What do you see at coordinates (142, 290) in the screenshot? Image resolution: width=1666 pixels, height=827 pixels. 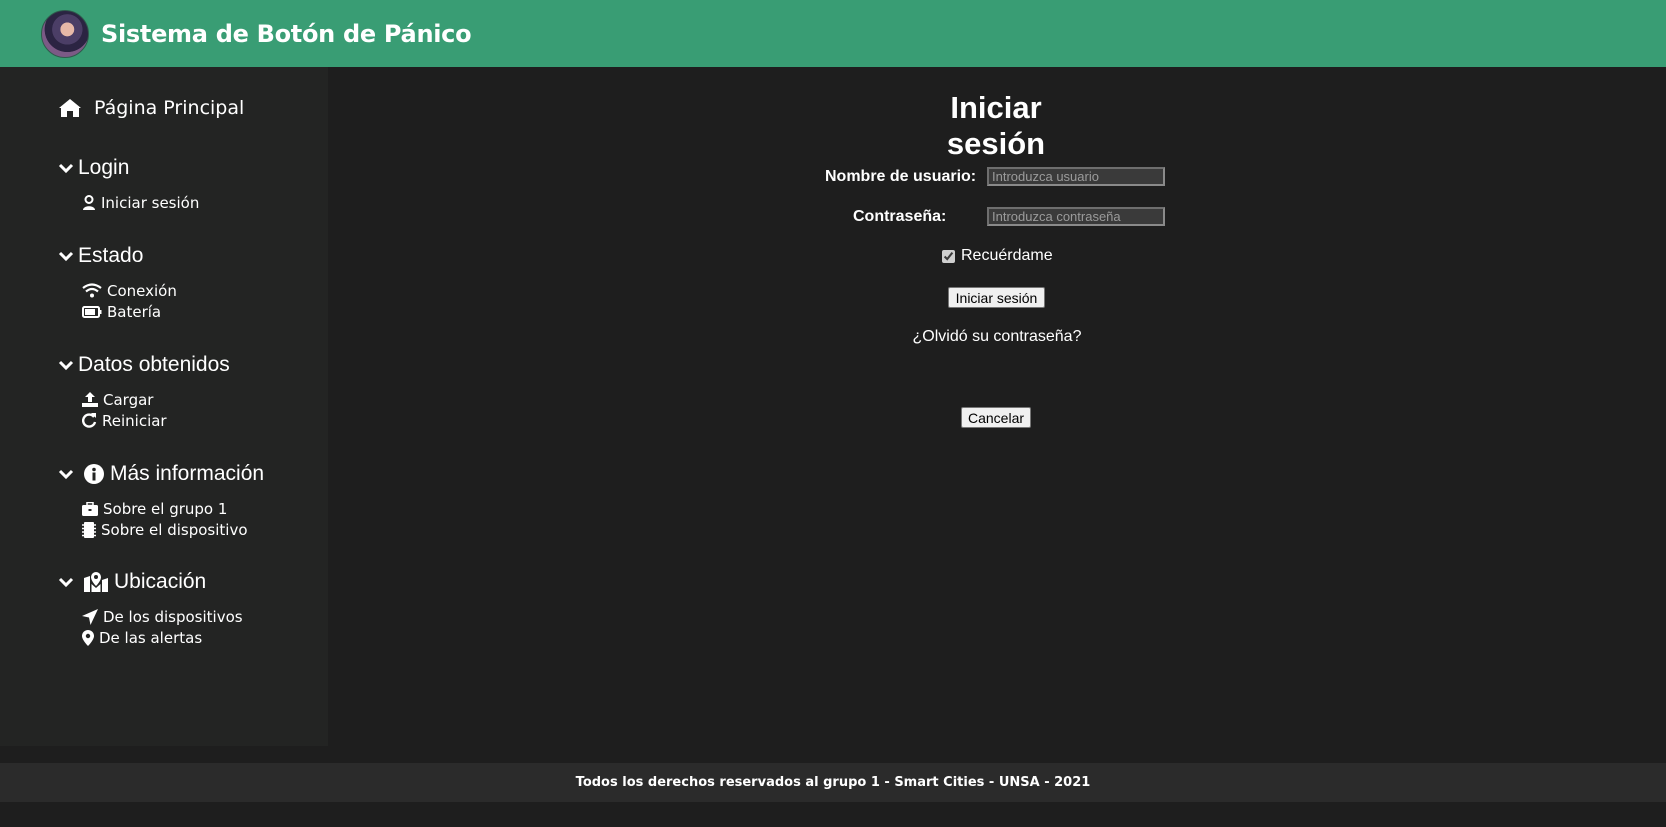 I see `sidebar-item-label: Conexión` at bounding box center [142, 290].